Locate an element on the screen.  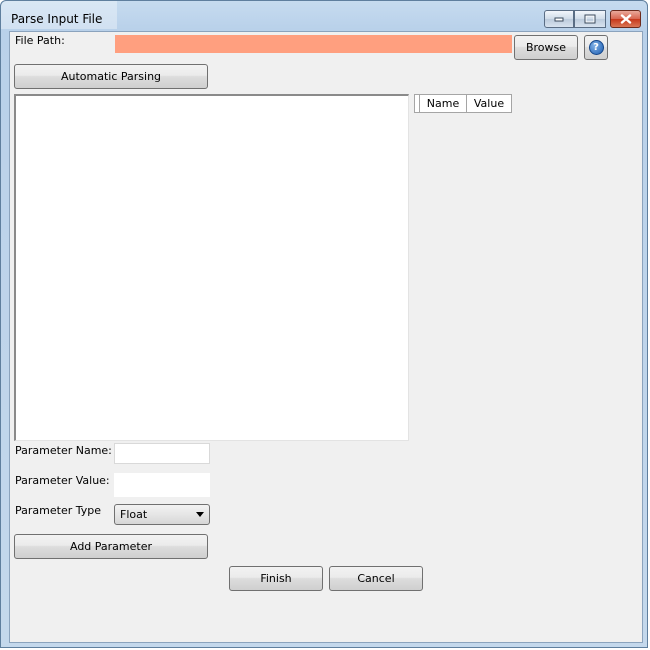
window-title: Parse Input File is located at coordinates (57, 19).